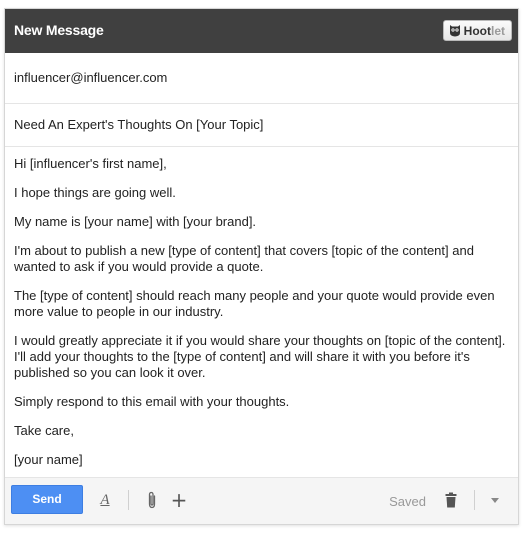 The image size is (525, 533). I want to click on compose-titlebar: New Message Hootlet, so click(261, 31).